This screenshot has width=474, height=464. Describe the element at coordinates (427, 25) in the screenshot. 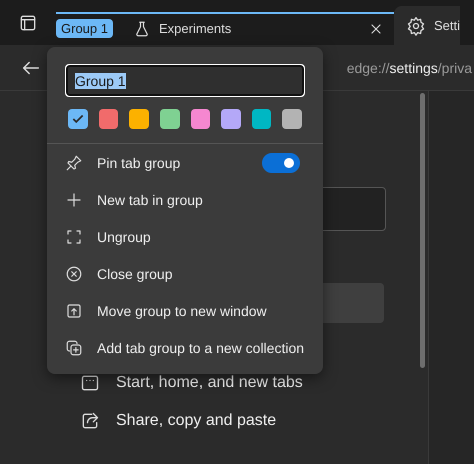

I see `tab: Setti` at that location.